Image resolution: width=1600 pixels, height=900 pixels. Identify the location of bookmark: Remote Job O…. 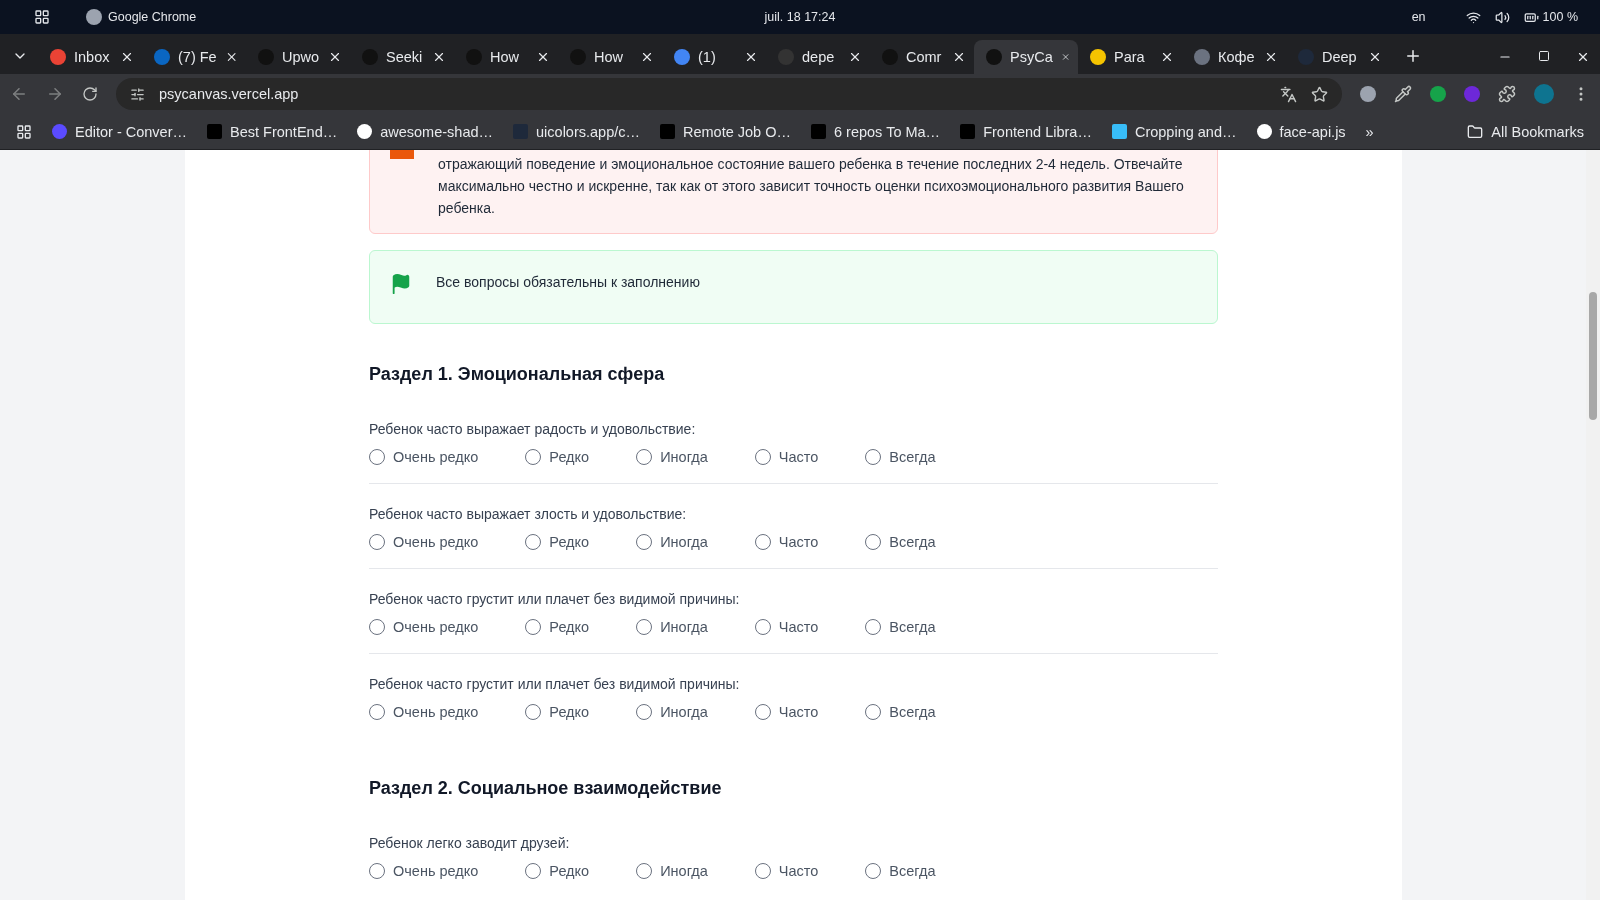
(725, 131).